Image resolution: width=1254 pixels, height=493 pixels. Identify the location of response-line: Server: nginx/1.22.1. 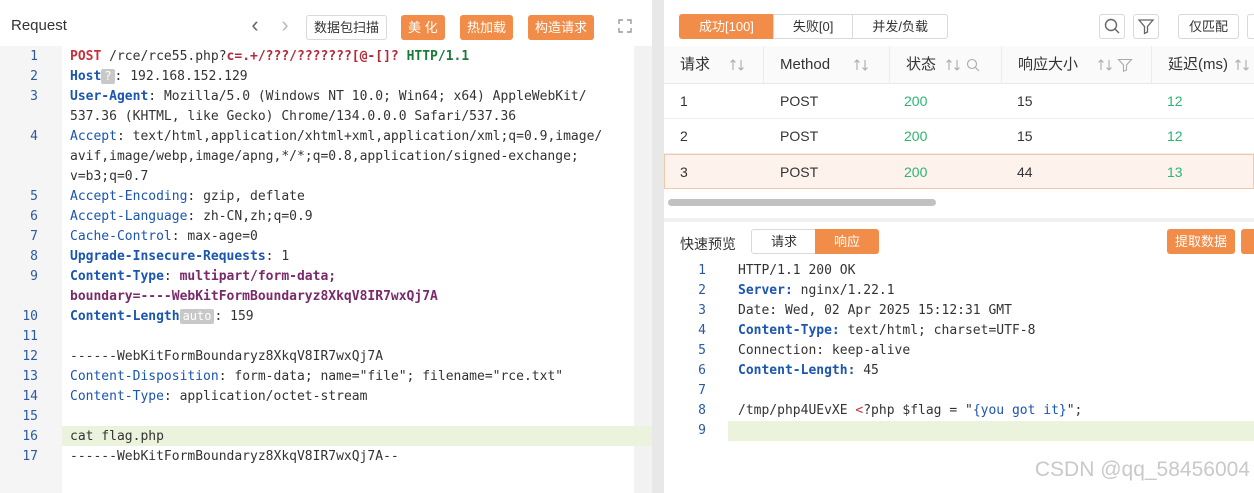
(816, 290).